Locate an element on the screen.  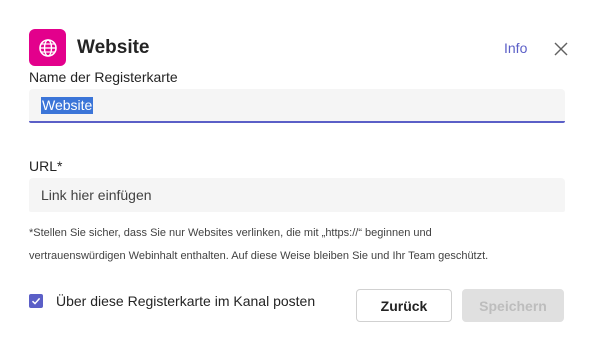
post-to-channel-label: Über diese Registerkarte im Kanal posten is located at coordinates (185, 301).